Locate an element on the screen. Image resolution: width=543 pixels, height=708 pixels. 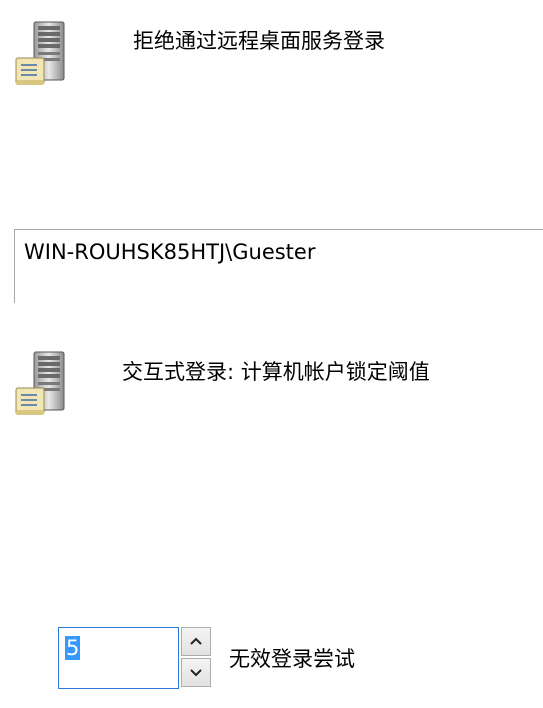
spinner-down-button is located at coordinates (196, 672).